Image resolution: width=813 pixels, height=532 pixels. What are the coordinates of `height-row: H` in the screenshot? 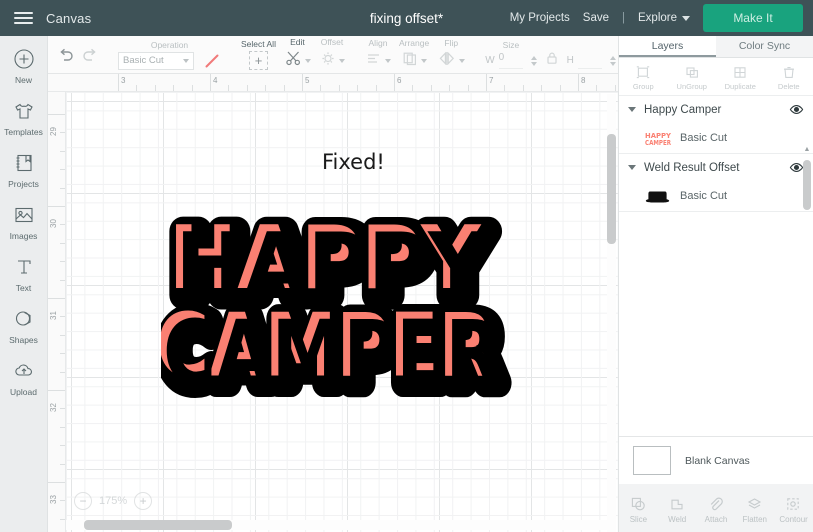 It's located at (591, 60).